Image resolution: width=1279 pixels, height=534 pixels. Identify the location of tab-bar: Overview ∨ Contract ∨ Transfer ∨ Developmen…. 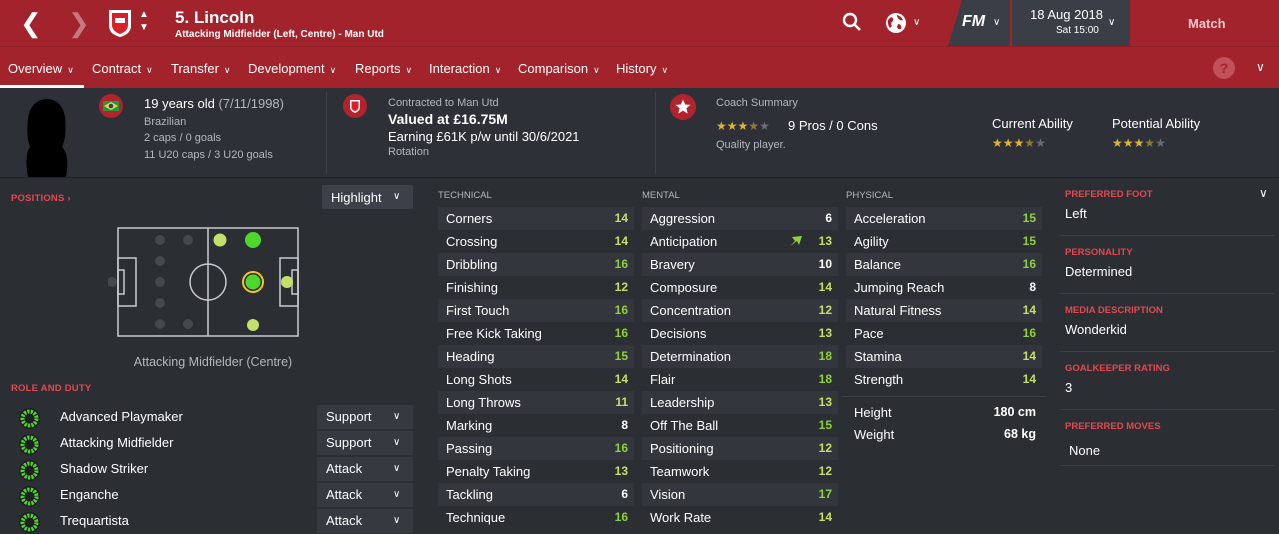
(639, 67).